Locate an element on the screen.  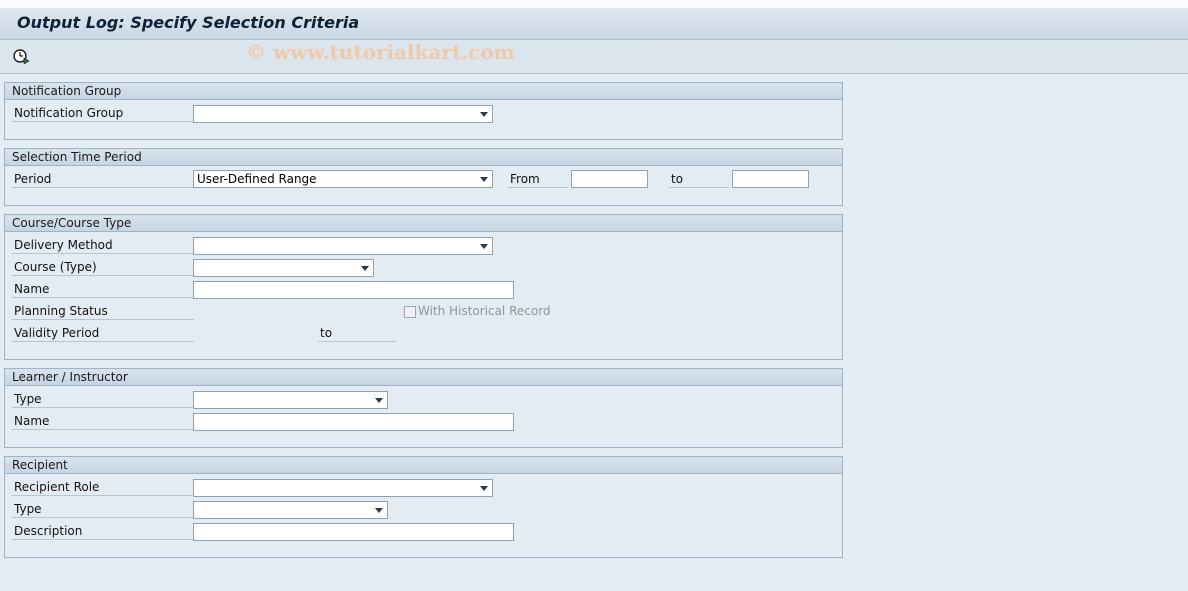
from-label: From is located at coordinates (538, 179).